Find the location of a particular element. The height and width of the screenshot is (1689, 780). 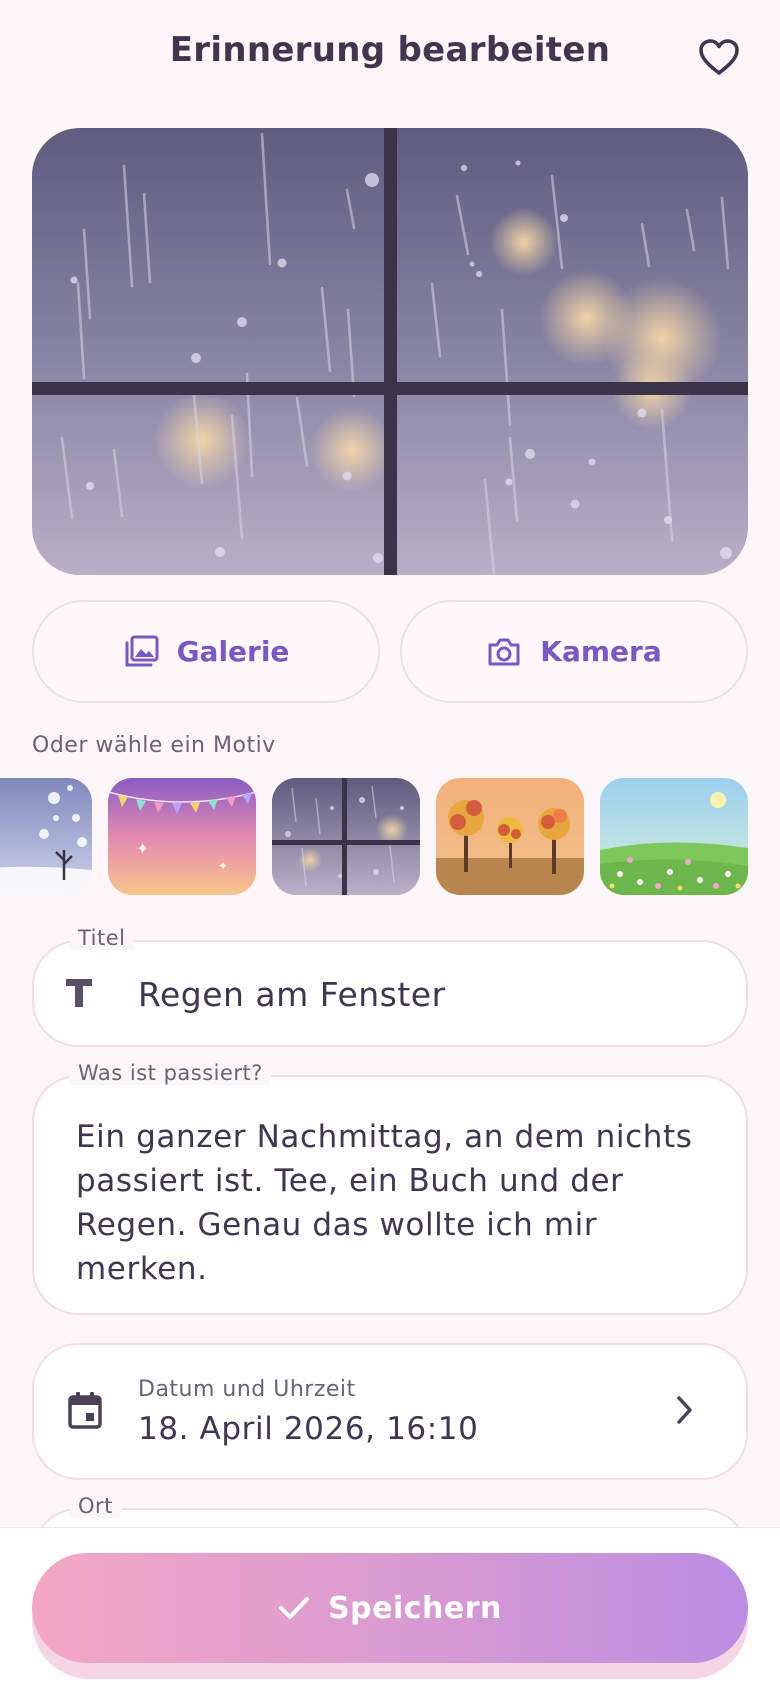

datetime-label: Datum und Uhrzeit is located at coordinates (247, 1389).